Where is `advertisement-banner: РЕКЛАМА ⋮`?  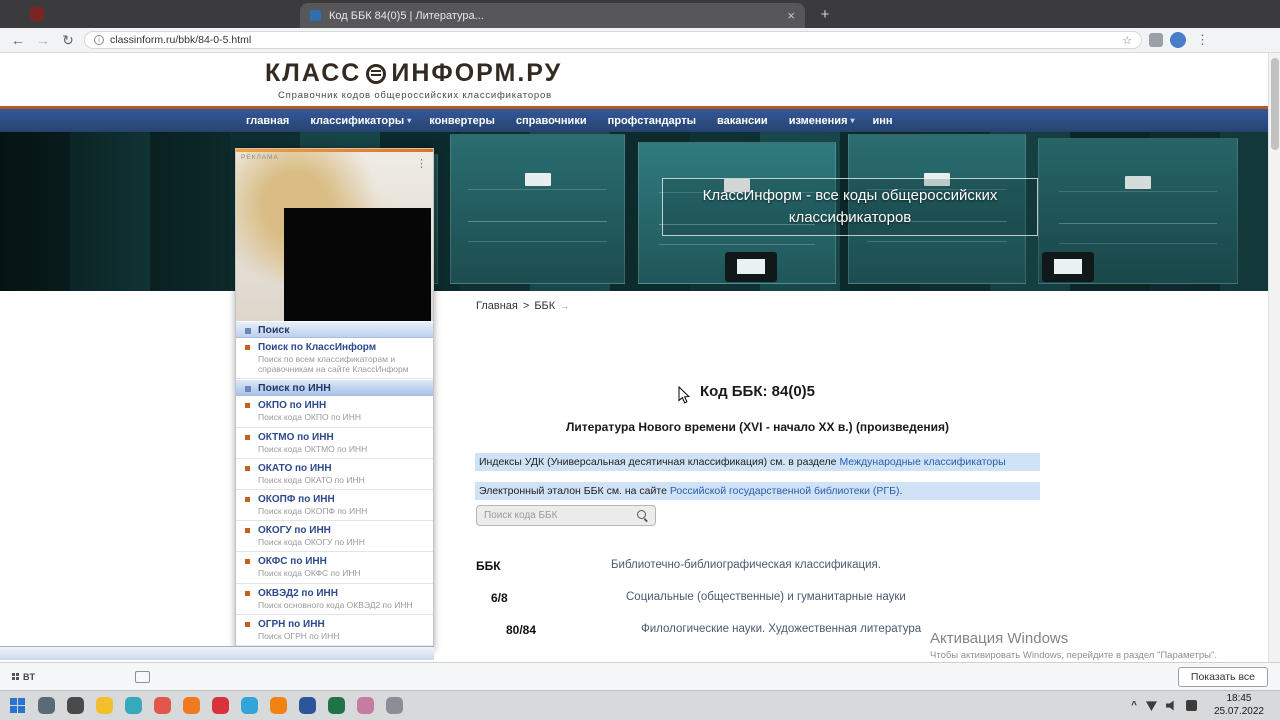
advertisement-banner: РЕКЛАМА ⋮ is located at coordinates (334, 235).